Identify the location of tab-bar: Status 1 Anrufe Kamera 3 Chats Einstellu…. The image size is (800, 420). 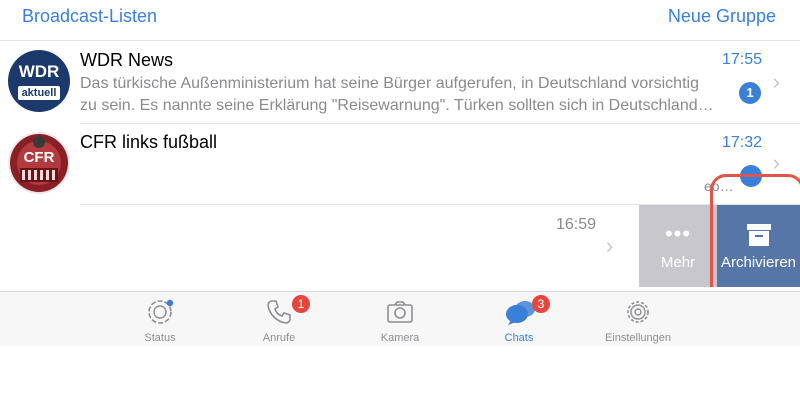
(400, 318).